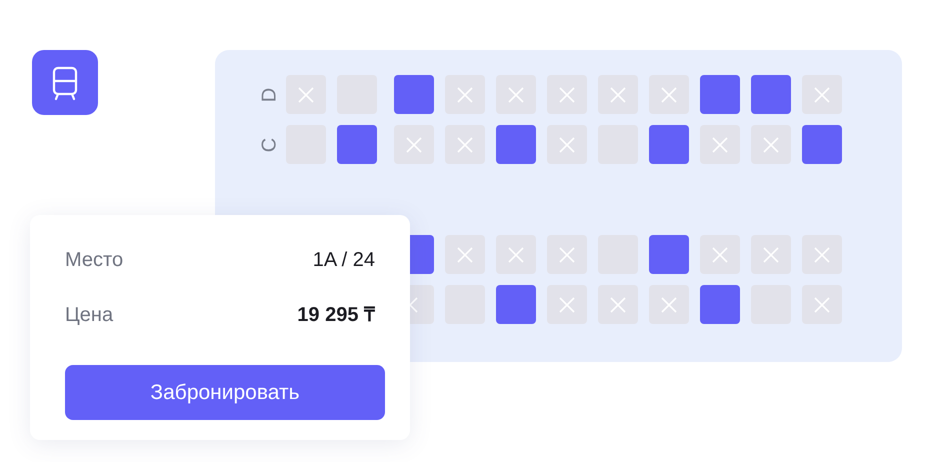 This screenshot has height=462, width=945. What do you see at coordinates (89, 315) in the screenshot?
I see `field-label: Цена` at bounding box center [89, 315].